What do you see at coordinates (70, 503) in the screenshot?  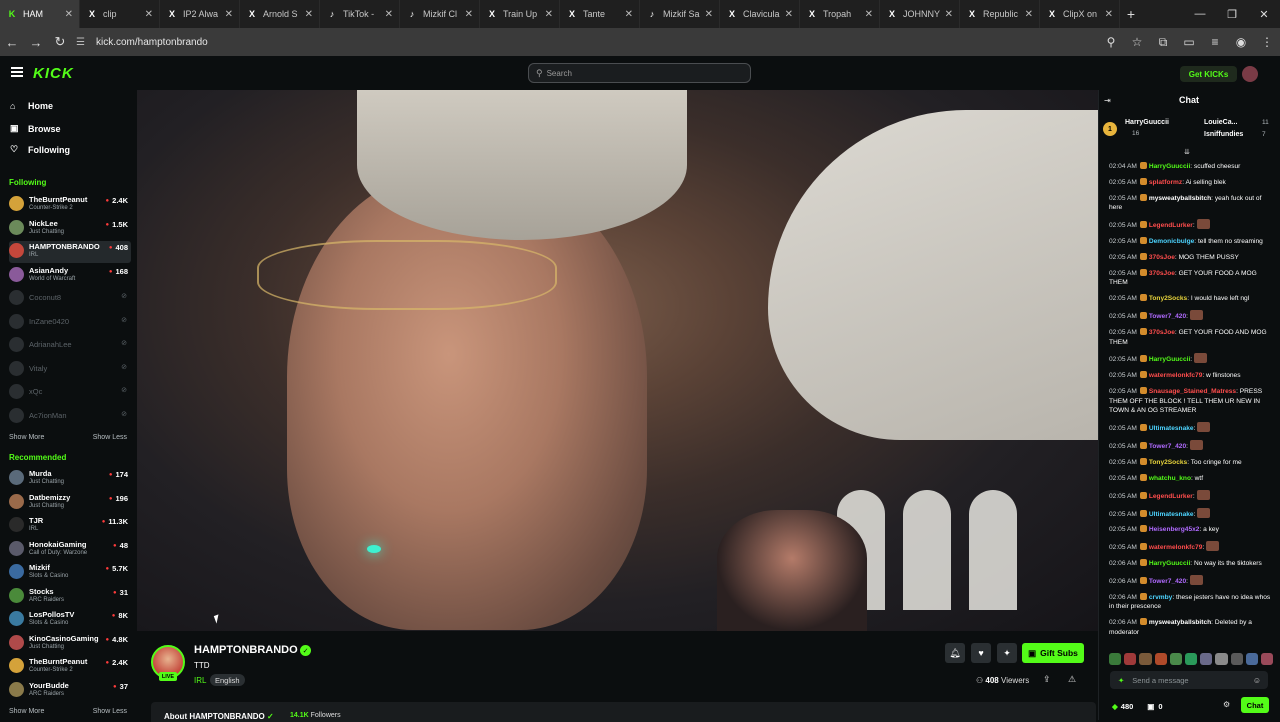 I see `sidebar-channel-item: DatbemizzyJust Chatting 196` at bounding box center [70, 503].